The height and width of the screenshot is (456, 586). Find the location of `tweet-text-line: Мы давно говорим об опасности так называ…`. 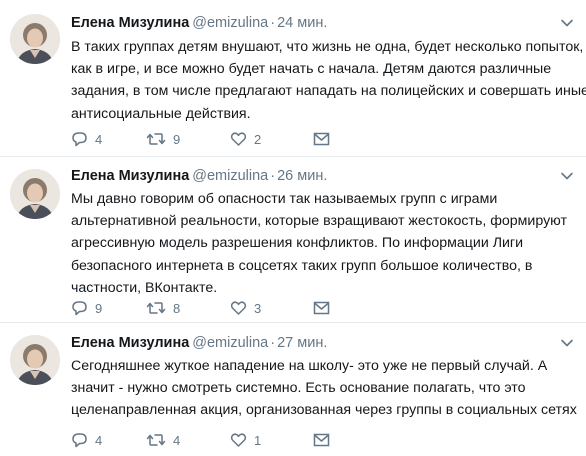

tweet-text-line: Мы давно говорим об опасности так называ… is located at coordinates (284, 199).